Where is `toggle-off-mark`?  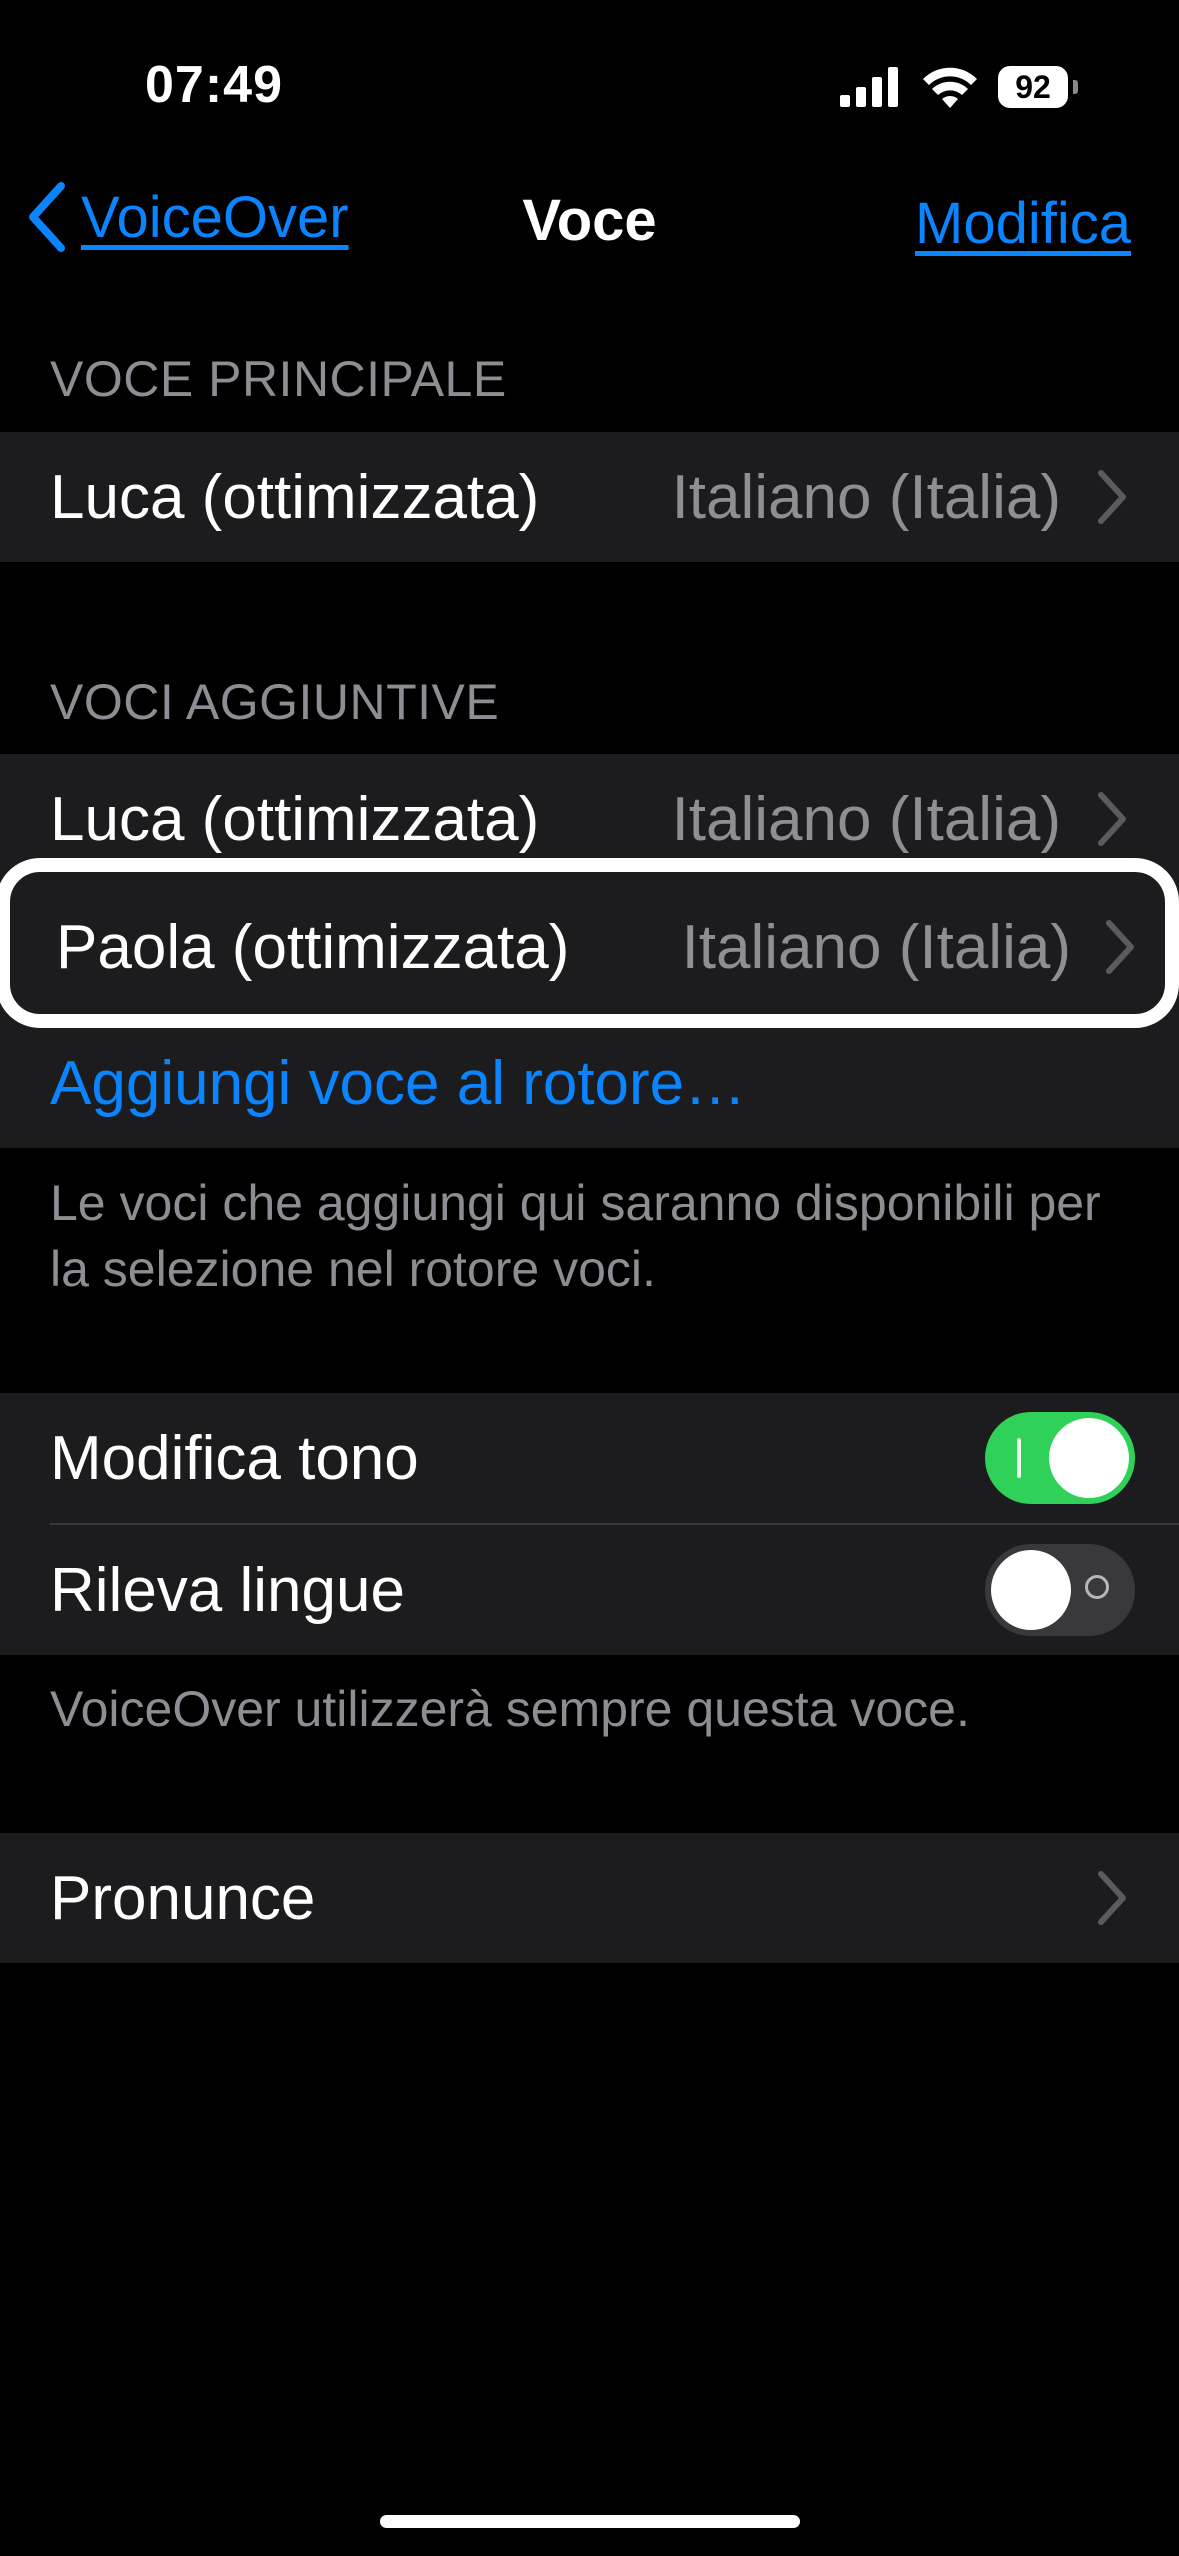
toggle-off-mark is located at coordinates (1097, 1587).